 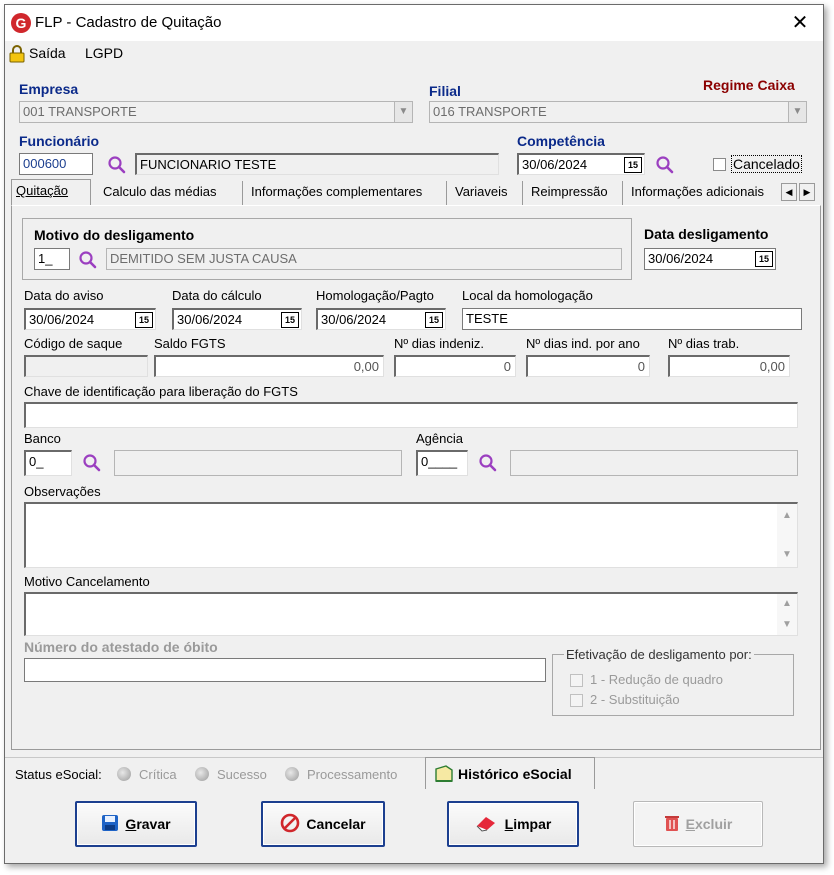 I want to click on local-homologacao-input: TESTE, so click(x=632, y=319).